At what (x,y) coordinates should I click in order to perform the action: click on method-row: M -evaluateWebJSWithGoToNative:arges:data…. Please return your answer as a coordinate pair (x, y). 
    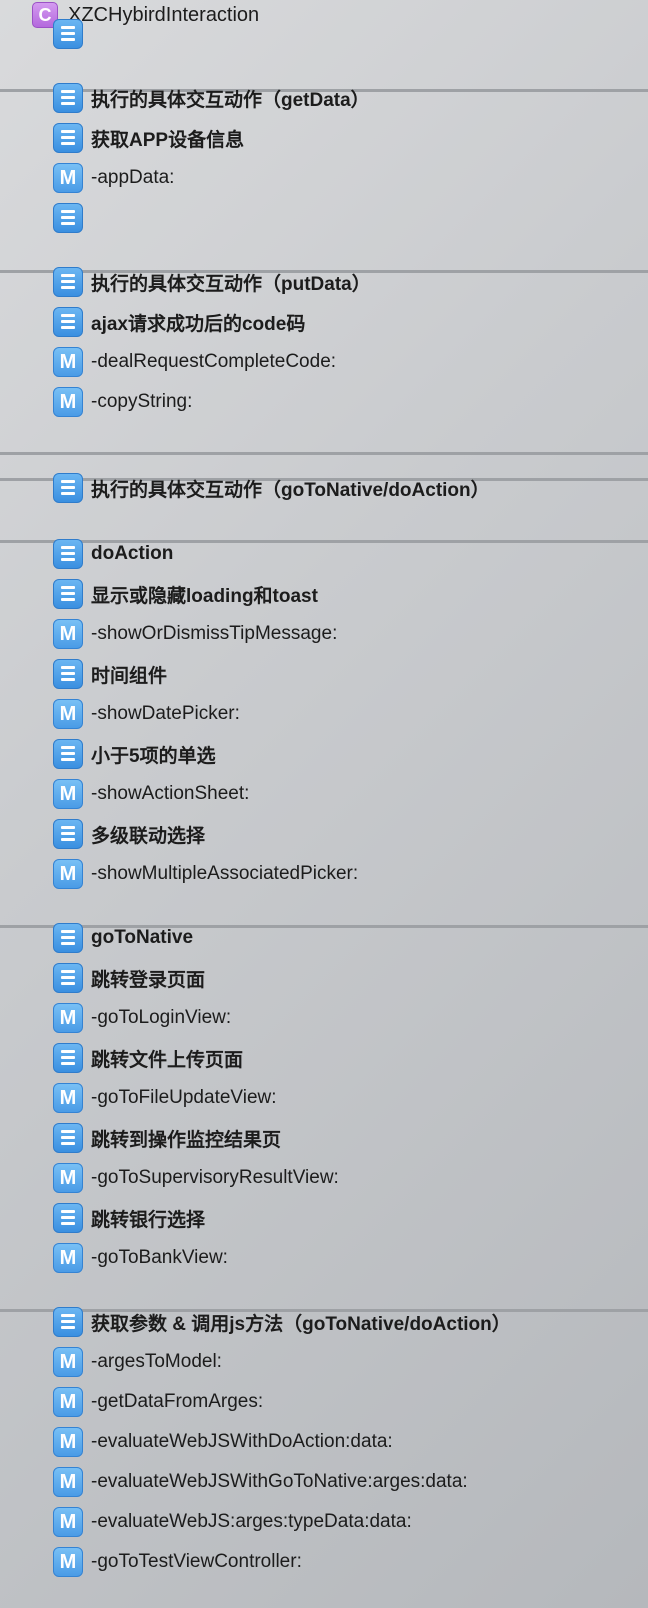
    Looking at the image, I should click on (324, 1482).